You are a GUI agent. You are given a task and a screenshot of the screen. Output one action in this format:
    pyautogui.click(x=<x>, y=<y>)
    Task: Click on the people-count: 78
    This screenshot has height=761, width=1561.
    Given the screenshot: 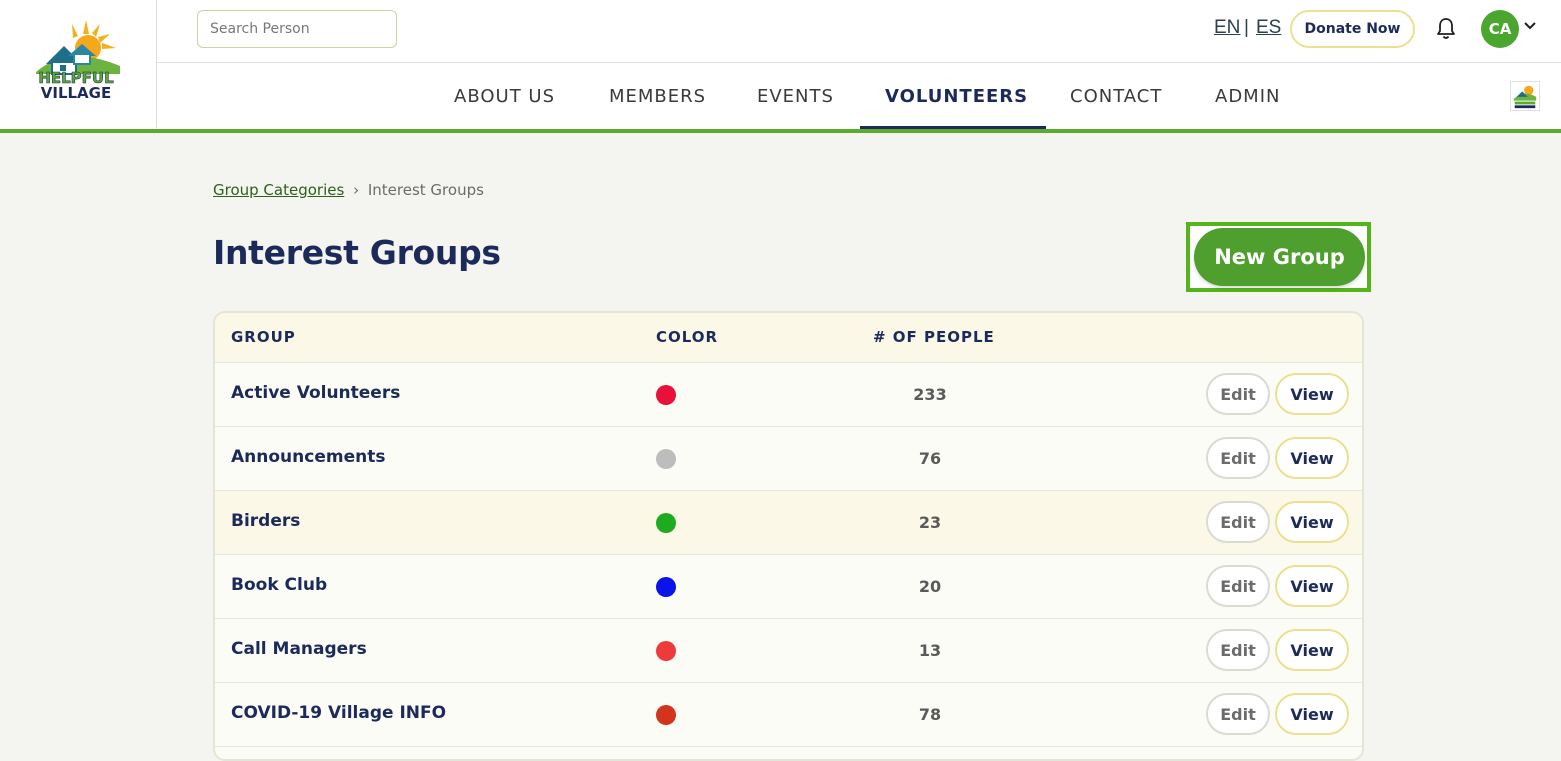 What is the action you would take?
    pyautogui.click(x=930, y=714)
    